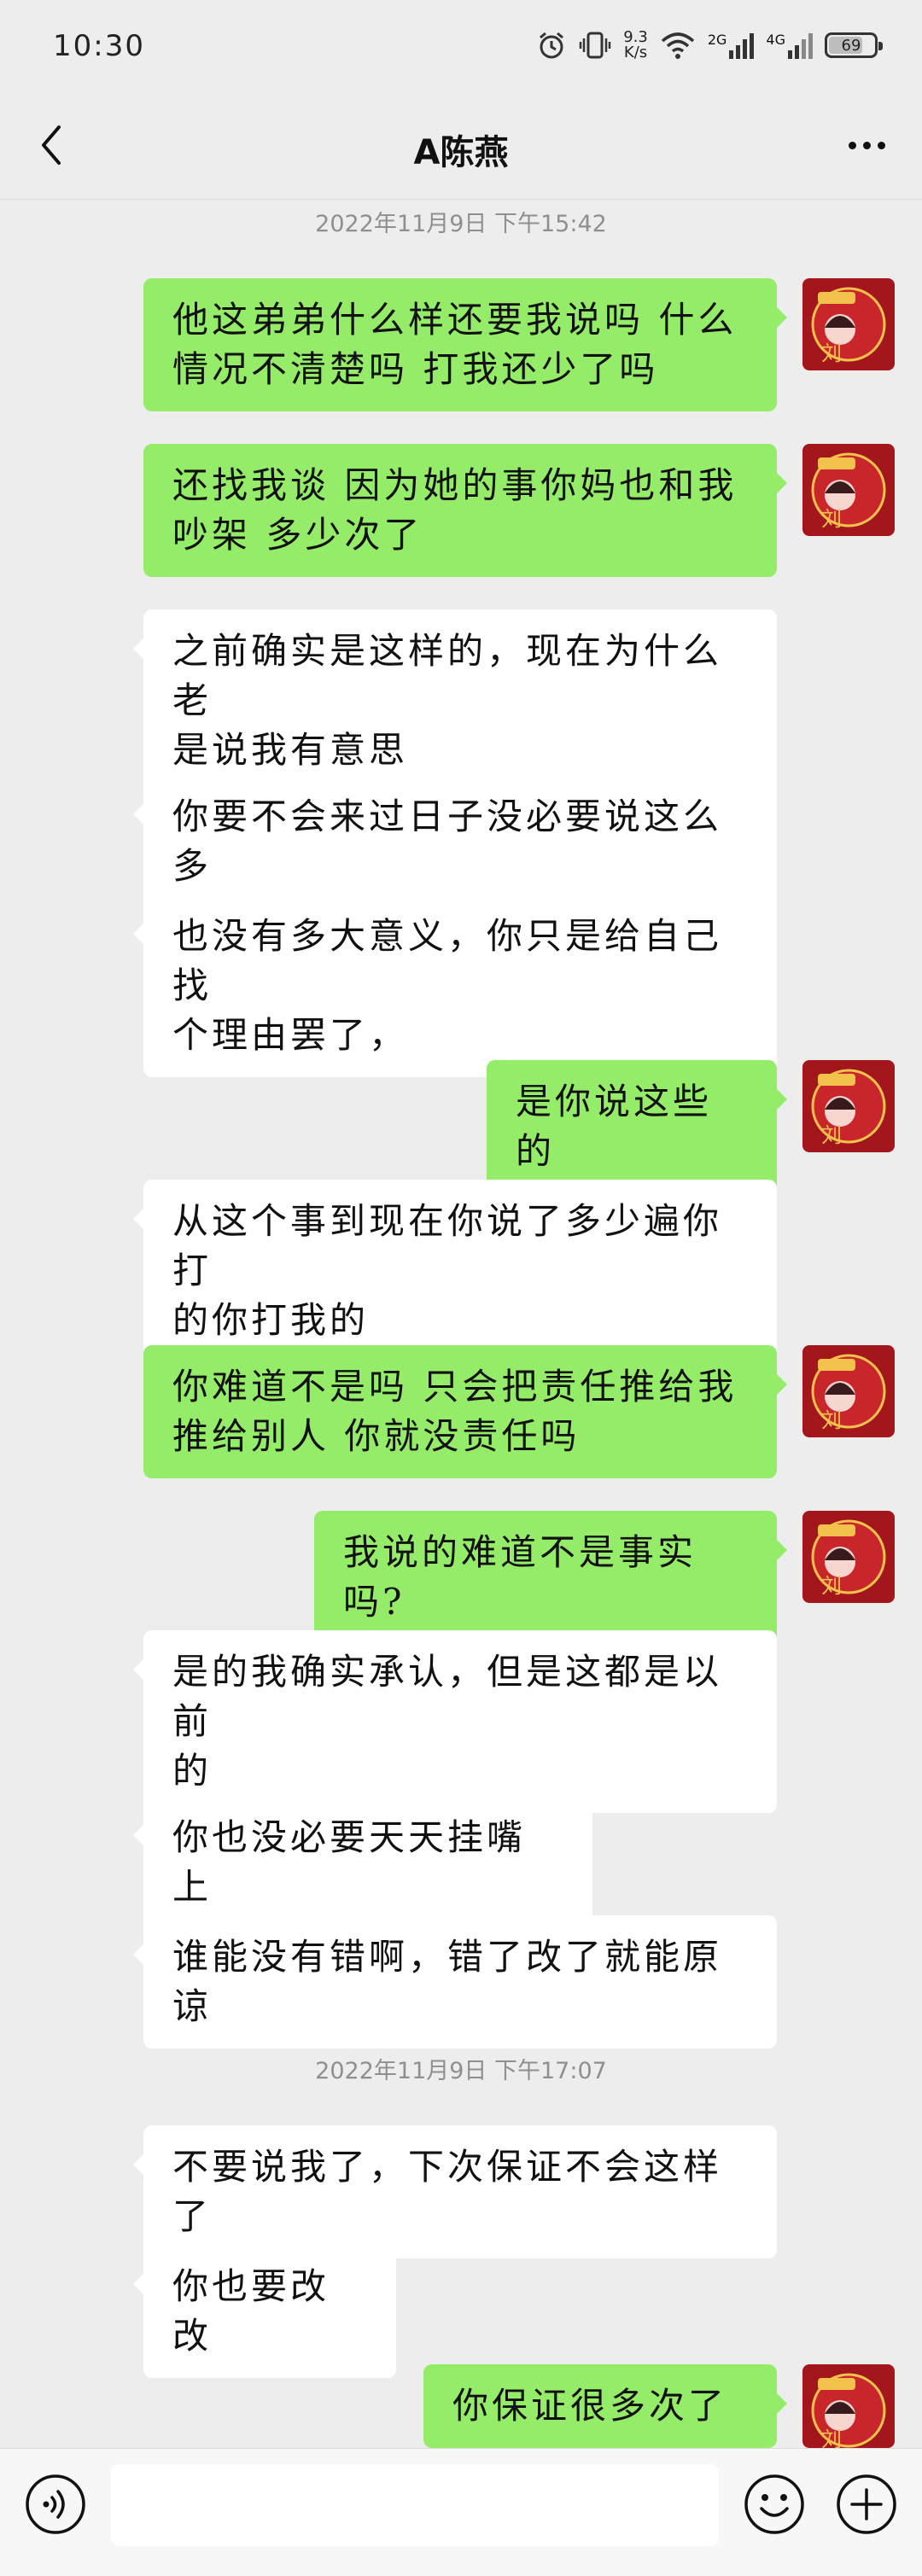  I want to click on message-line: 是说我有意思, so click(290, 750).